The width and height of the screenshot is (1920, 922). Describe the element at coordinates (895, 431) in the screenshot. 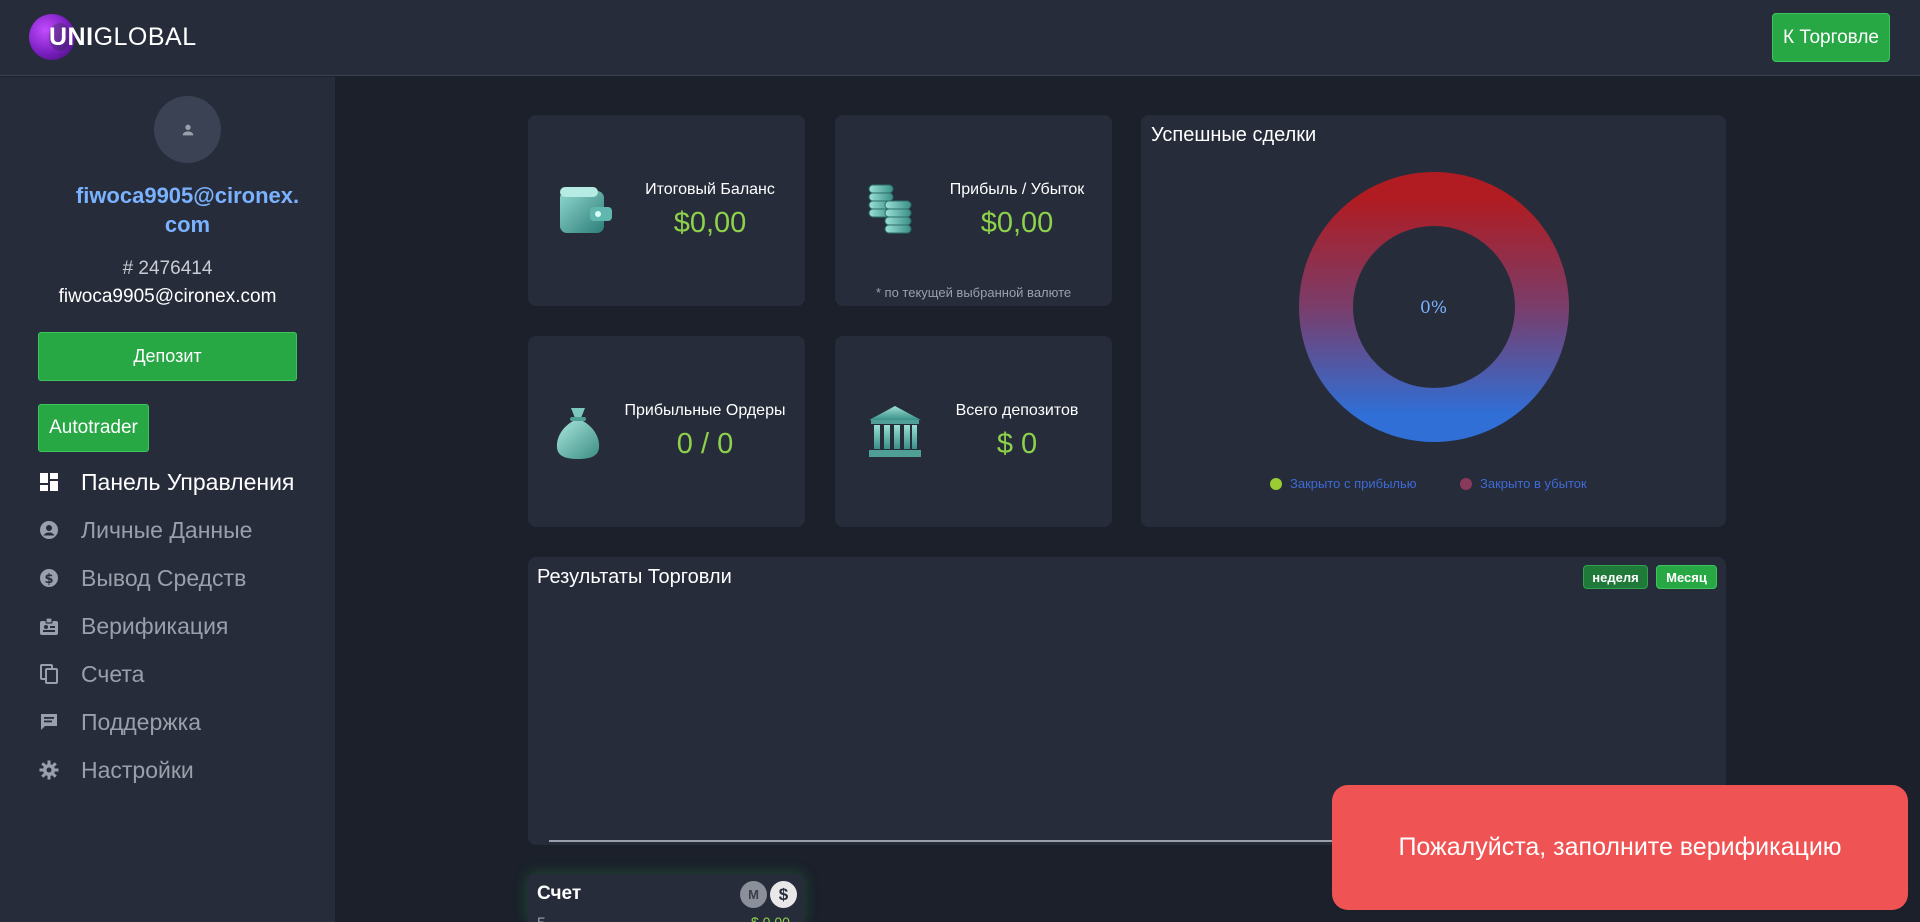

I see `bank-icon` at that location.